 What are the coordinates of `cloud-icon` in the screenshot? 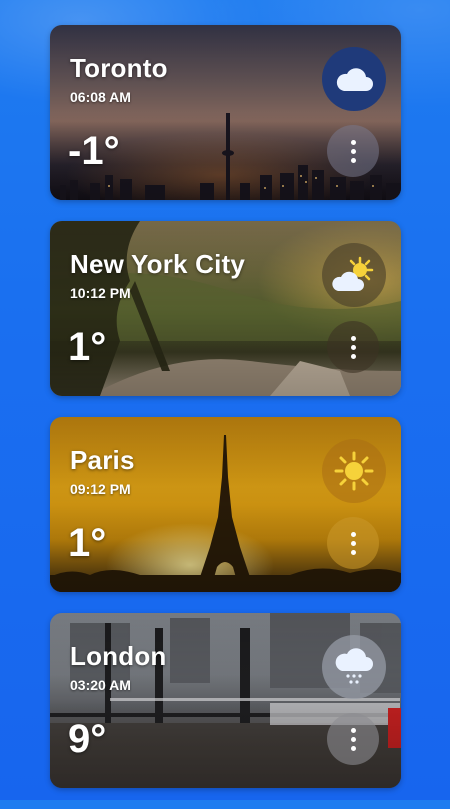 It's located at (354, 79).